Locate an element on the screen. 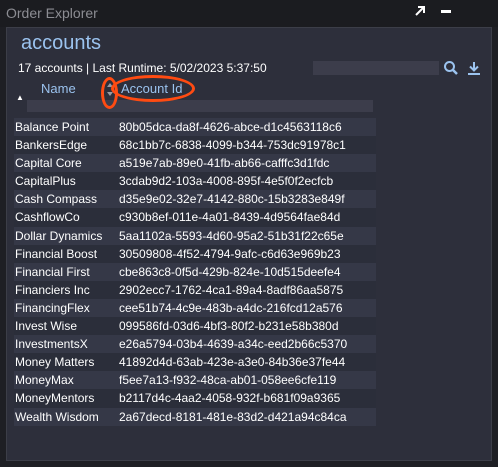 The width and height of the screenshot is (498, 467). account-id-cell: cee51b74-4c9e-483b-a4dc-216fcd12a576 is located at coordinates (231, 307).